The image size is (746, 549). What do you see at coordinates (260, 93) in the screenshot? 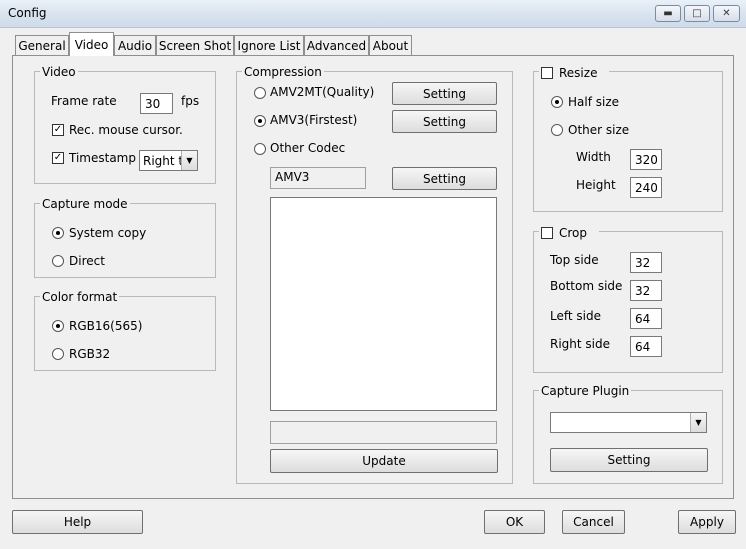
I see `amv2mt-radio` at bounding box center [260, 93].